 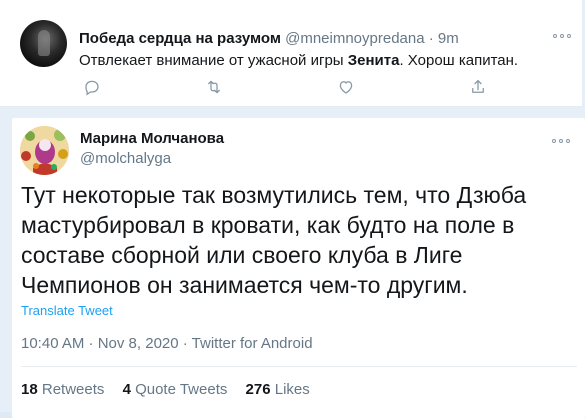 I want to click on divider, so click(x=299, y=366).